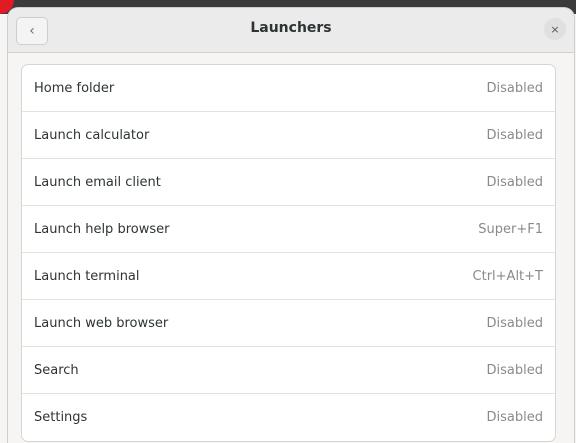 The width and height of the screenshot is (576, 443). I want to click on shortcut-label: Launch email client, so click(97, 182).